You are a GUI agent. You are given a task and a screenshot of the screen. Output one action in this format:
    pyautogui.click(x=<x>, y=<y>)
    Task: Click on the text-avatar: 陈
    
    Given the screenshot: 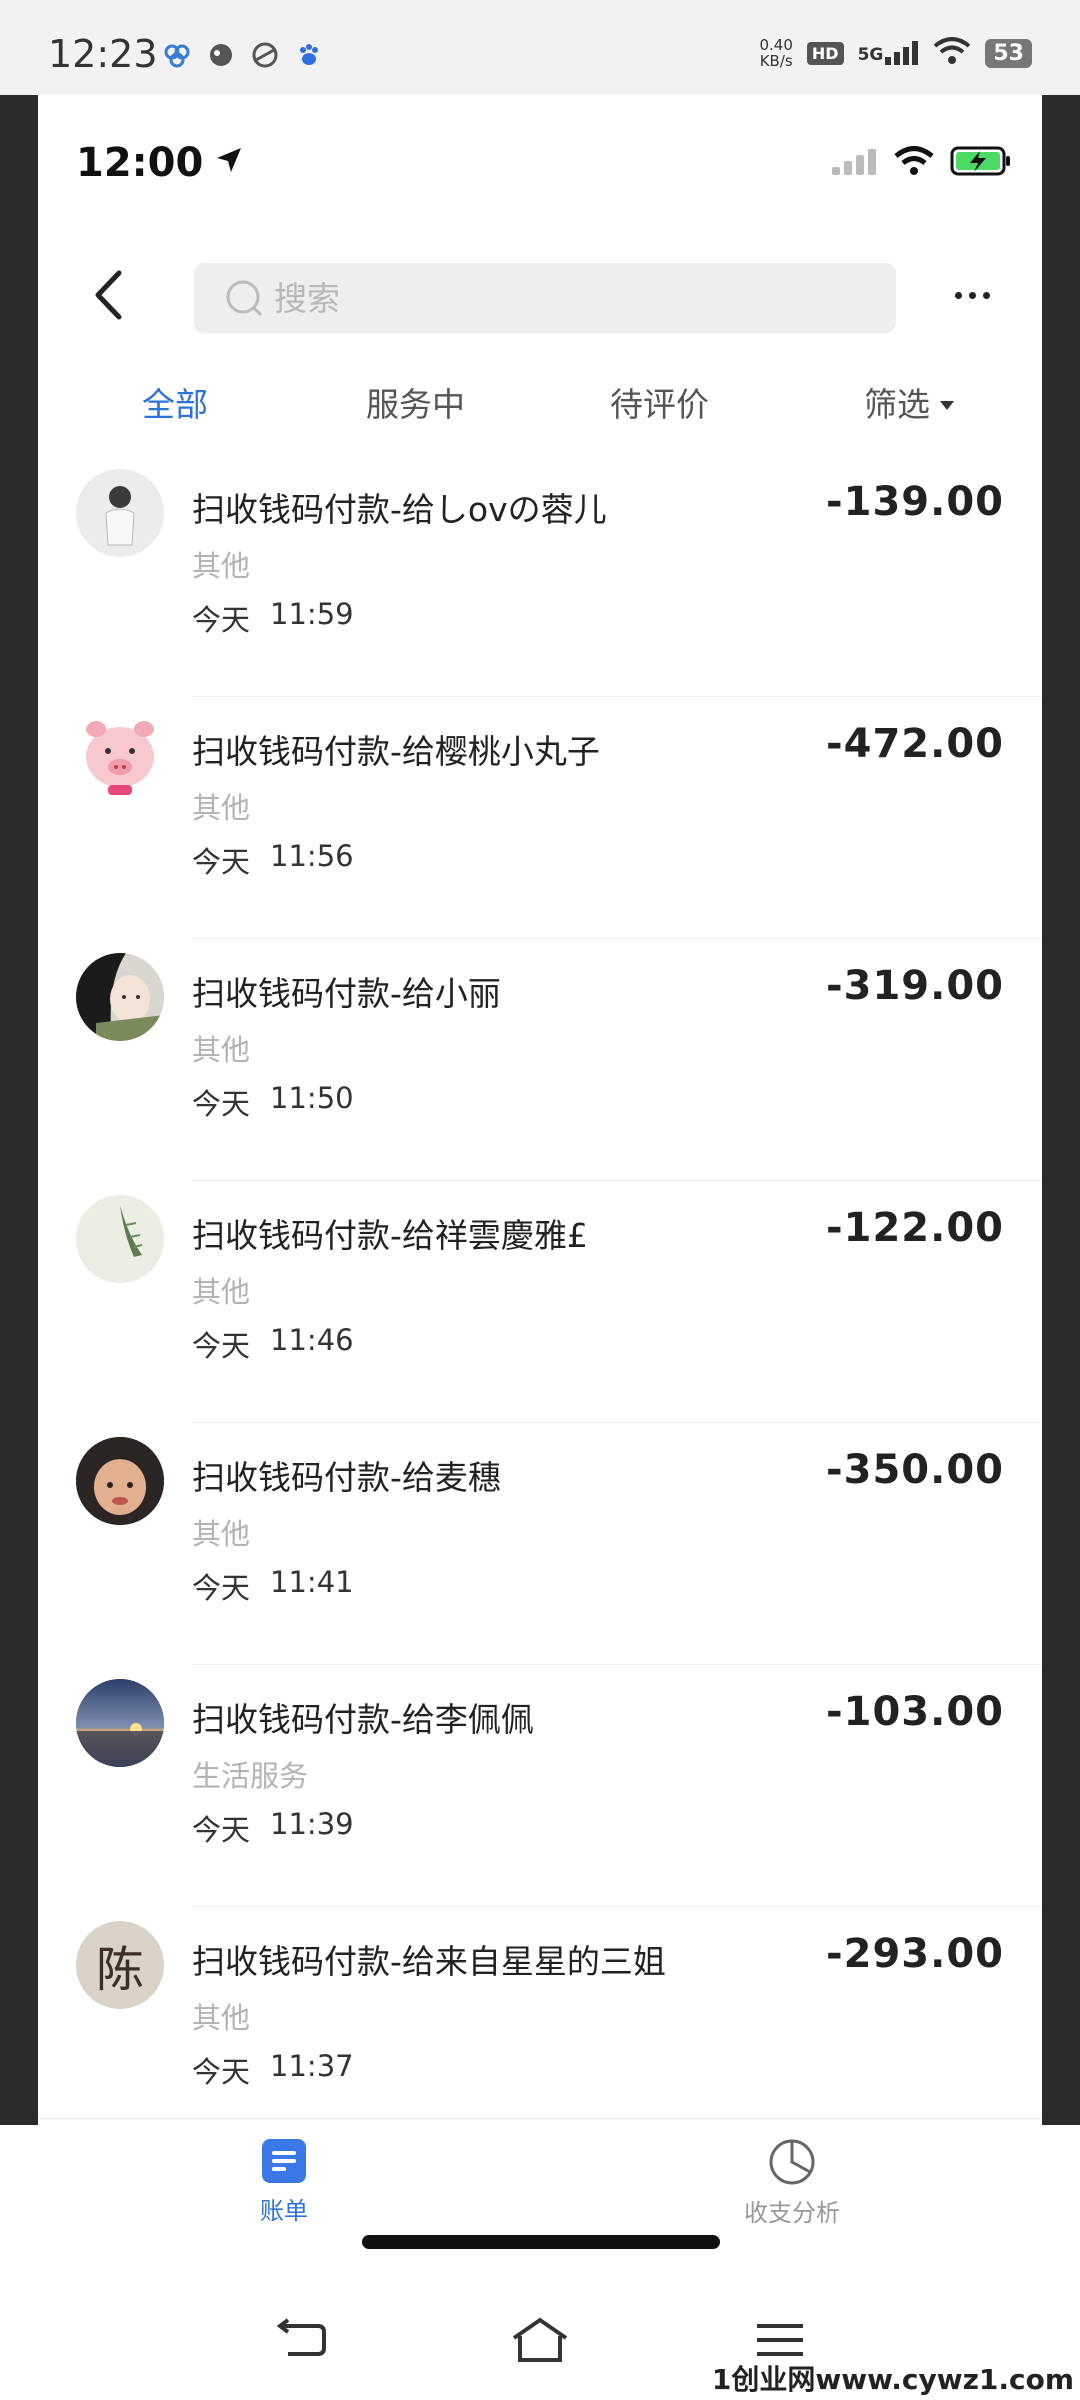 What is the action you would take?
    pyautogui.click(x=120, y=1965)
    